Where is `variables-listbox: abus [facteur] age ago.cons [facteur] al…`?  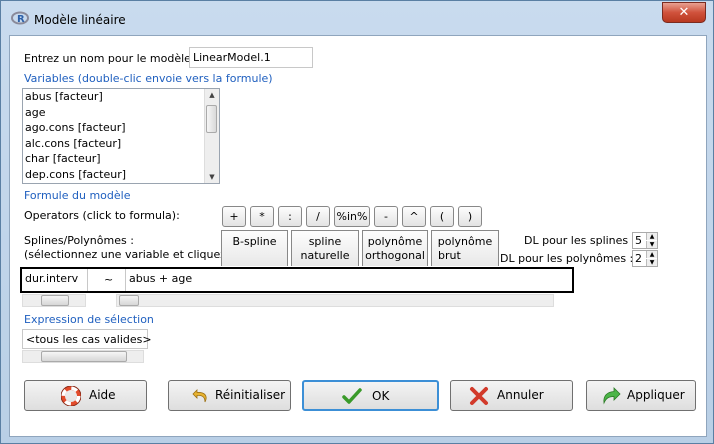
variables-listbox: abus [facteur] age ago.cons [facteur] al… is located at coordinates (121, 136).